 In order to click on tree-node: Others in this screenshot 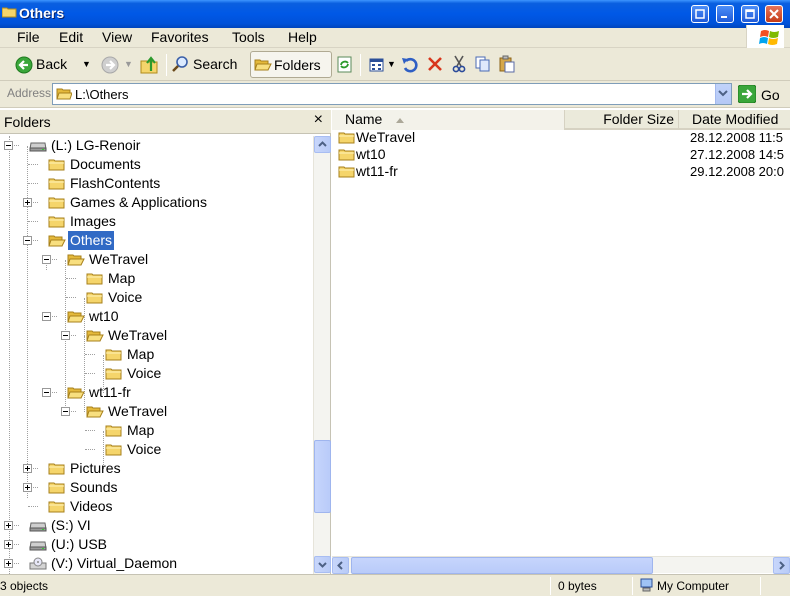, I will do `click(156, 240)`.